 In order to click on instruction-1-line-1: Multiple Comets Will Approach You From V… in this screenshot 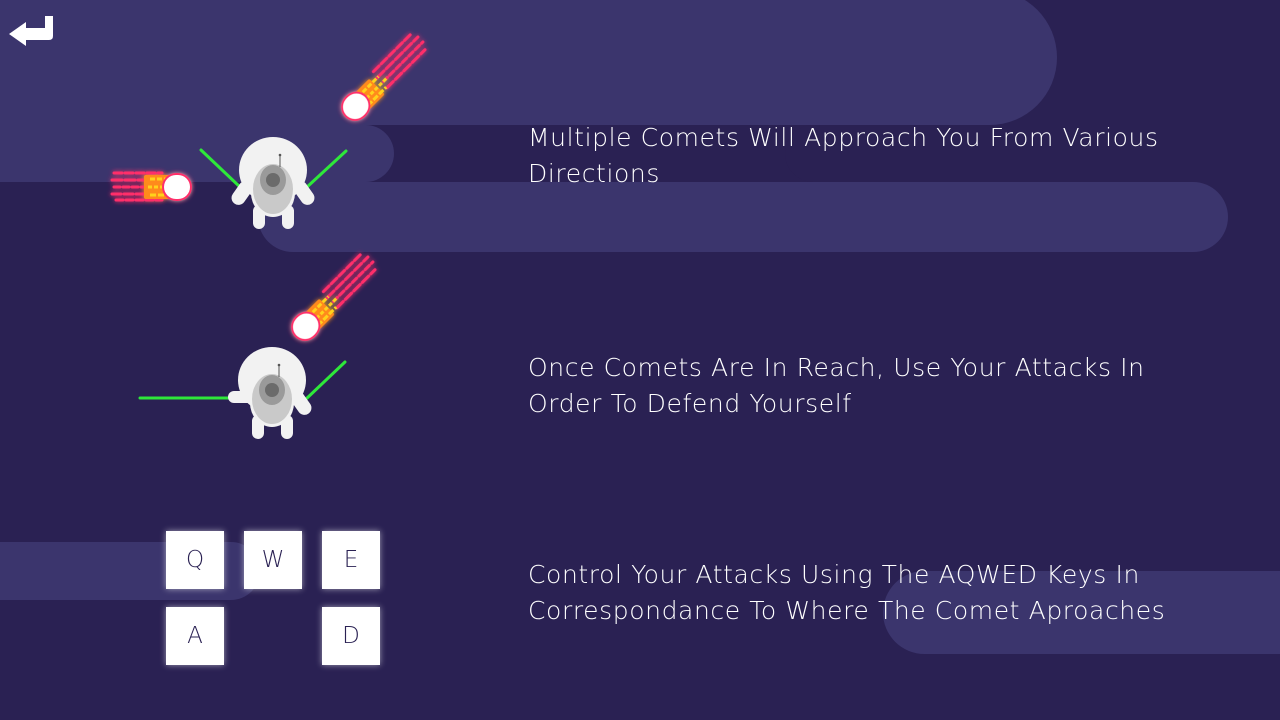, I will do `click(843, 137)`.